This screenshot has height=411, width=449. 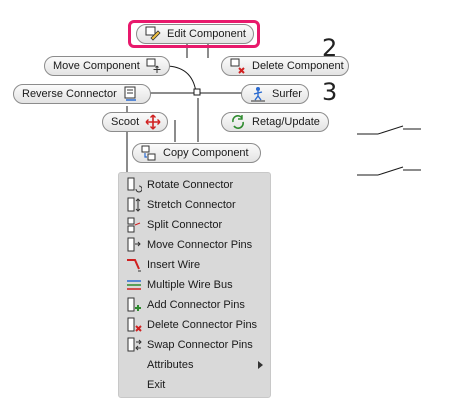 What do you see at coordinates (134, 245) in the screenshot?
I see `move-connector-pins-icon` at bounding box center [134, 245].